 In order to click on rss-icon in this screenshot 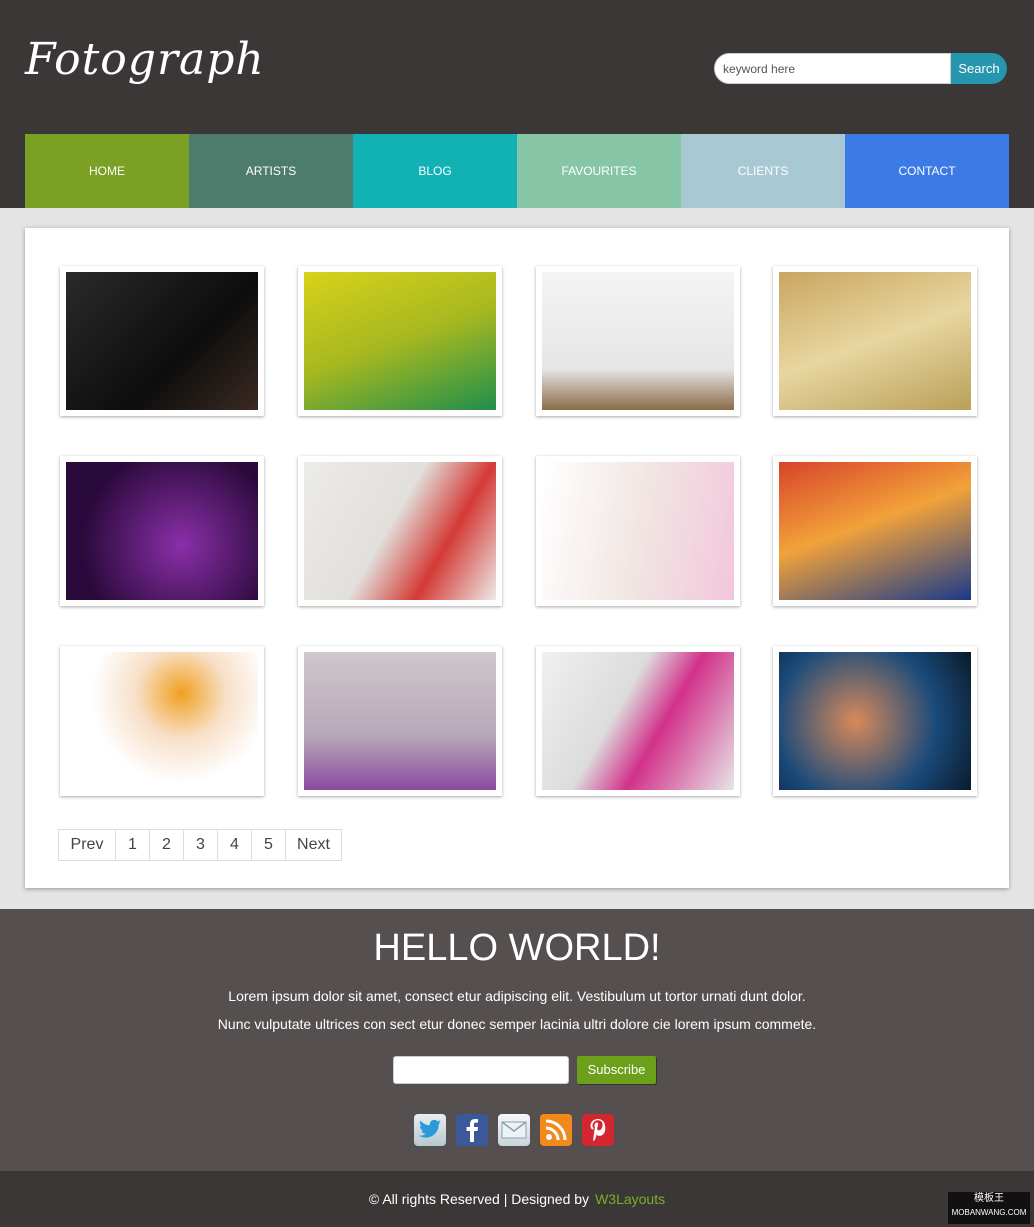, I will do `click(556, 1130)`.